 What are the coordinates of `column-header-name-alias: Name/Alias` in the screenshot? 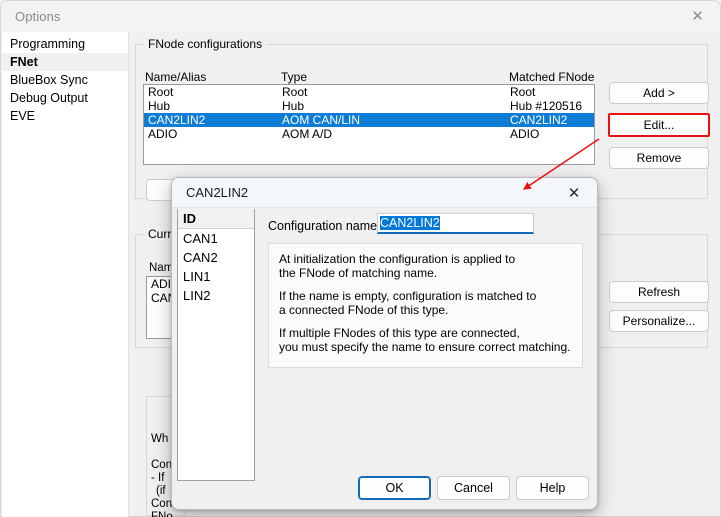 It's located at (176, 77).